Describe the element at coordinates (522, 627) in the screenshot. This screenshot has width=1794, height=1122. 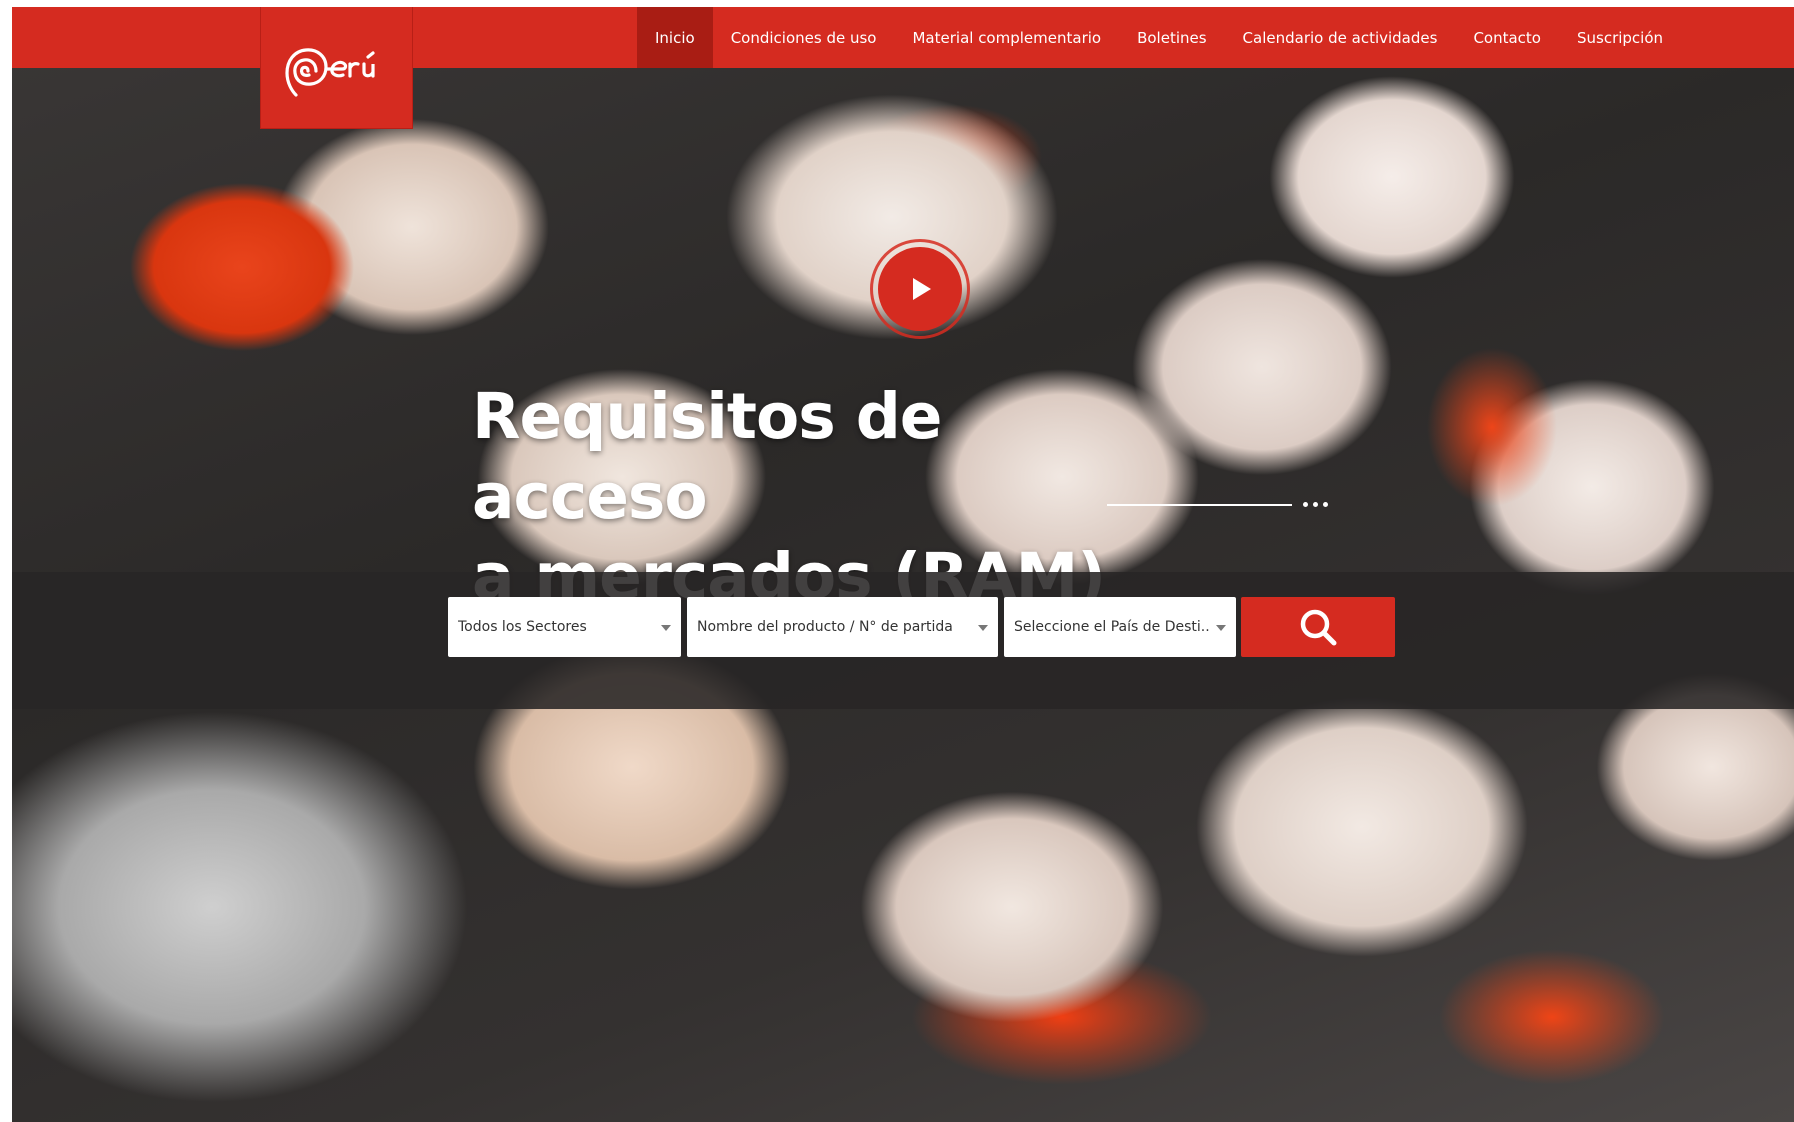
I see `sector-select-value: Todos los Sectores` at that location.